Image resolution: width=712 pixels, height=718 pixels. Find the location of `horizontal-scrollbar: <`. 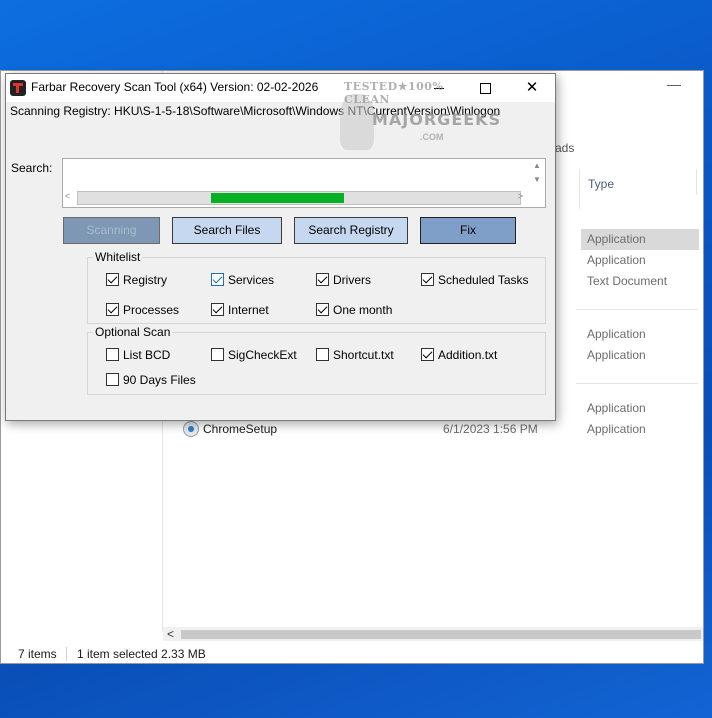

horizontal-scrollbar: < is located at coordinates (433, 634).